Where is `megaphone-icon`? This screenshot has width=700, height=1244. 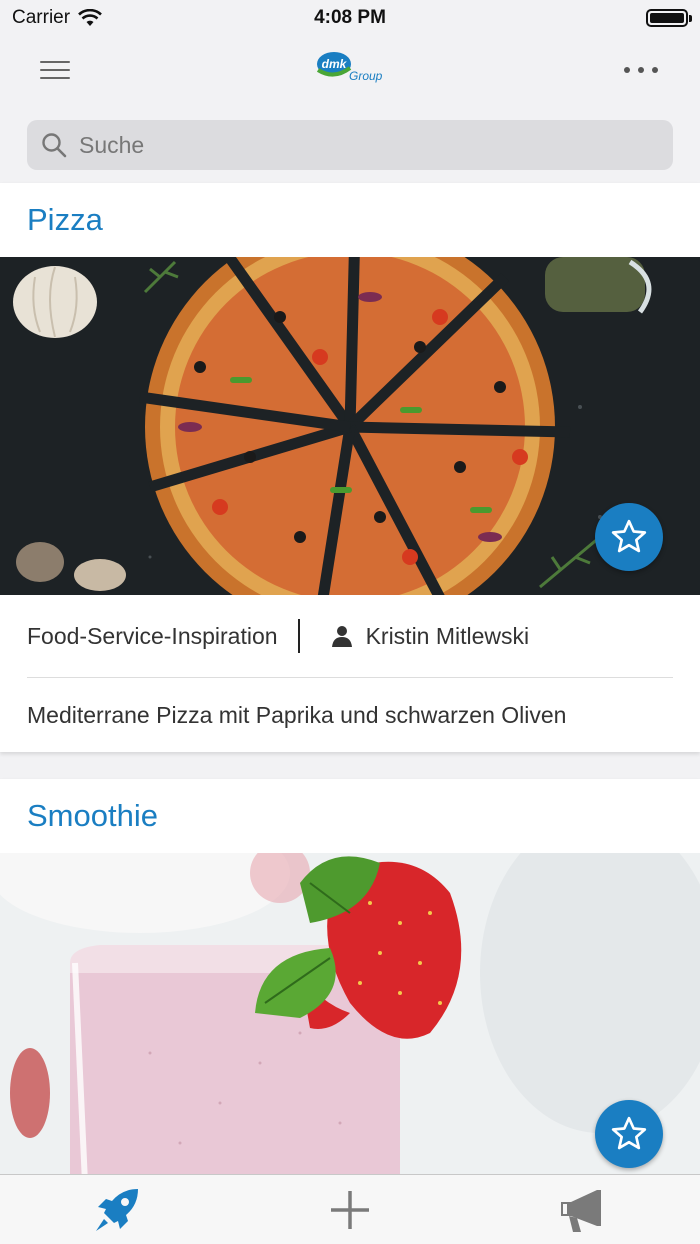
megaphone-icon is located at coordinates (581, 1210).